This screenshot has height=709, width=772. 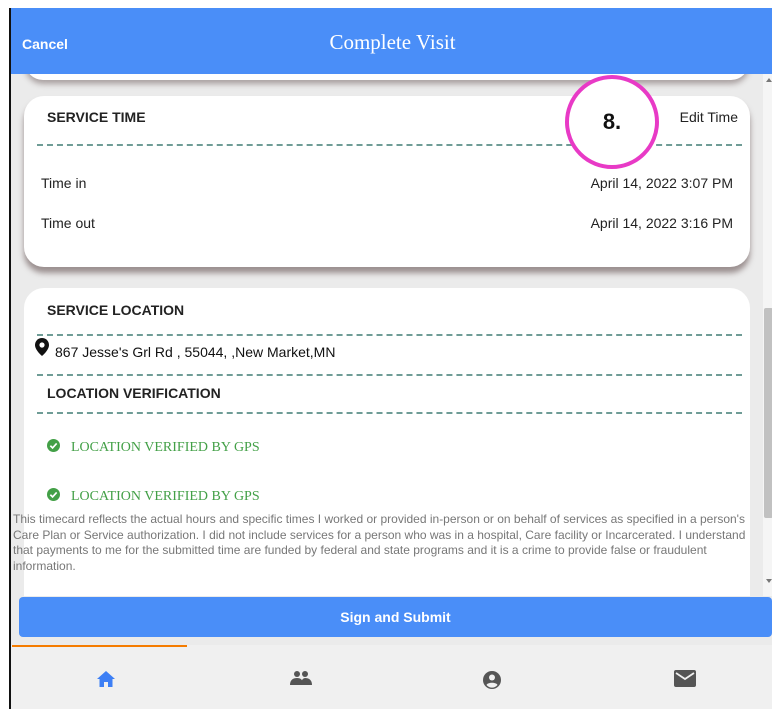 I want to click on scrollbar-thumb, so click(x=768, y=413).